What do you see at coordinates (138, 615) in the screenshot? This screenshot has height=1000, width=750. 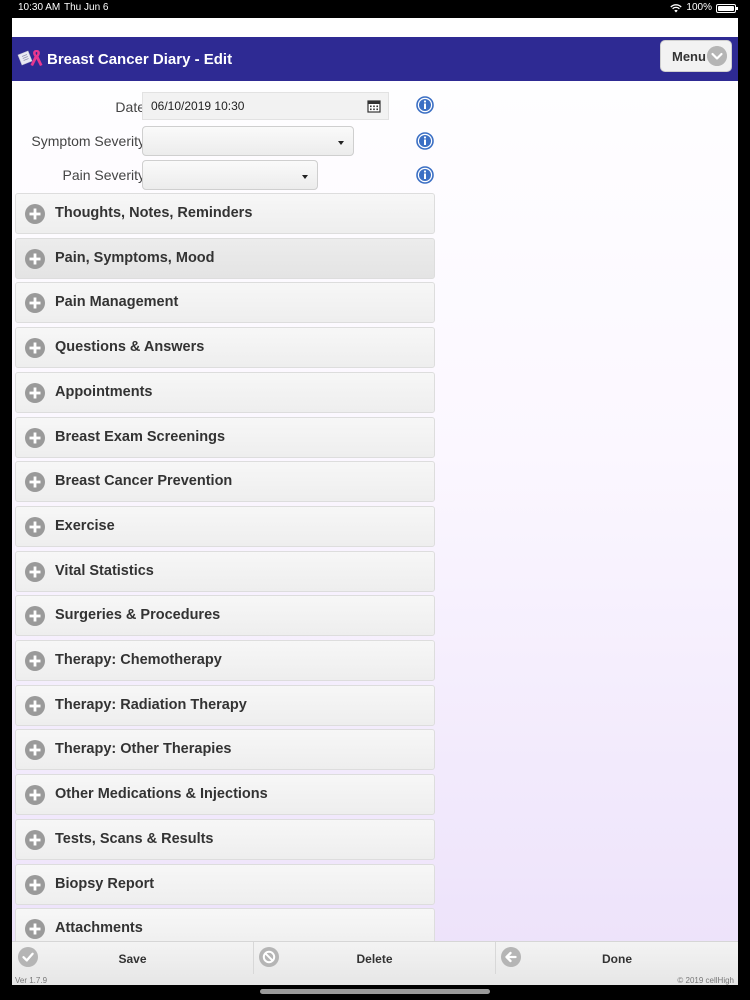 I see `section-label: Surgeries & Procedures` at bounding box center [138, 615].